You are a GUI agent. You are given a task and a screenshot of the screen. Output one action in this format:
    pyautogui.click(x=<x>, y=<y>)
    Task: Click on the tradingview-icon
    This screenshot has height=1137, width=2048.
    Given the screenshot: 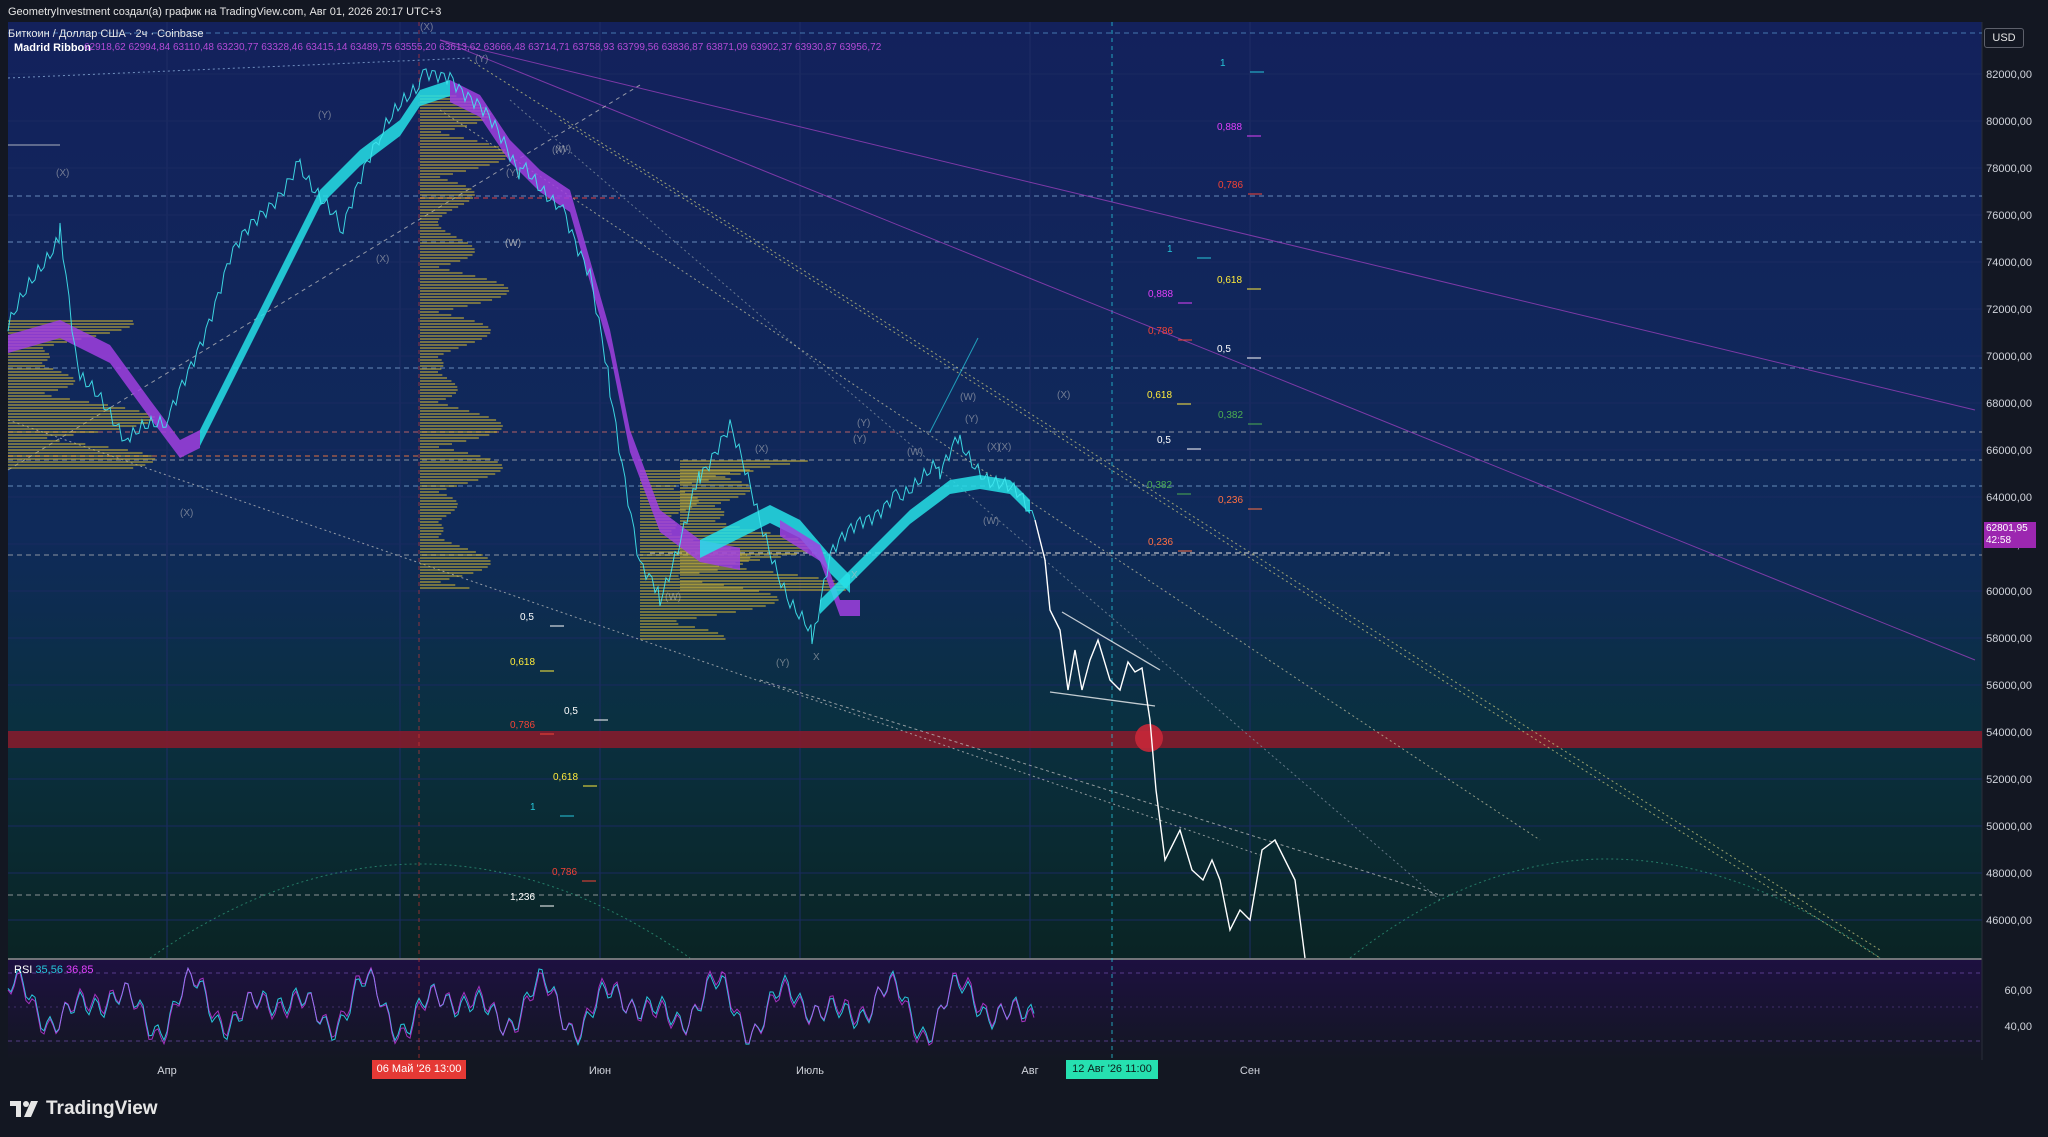 What is the action you would take?
    pyautogui.click(x=24, y=1109)
    